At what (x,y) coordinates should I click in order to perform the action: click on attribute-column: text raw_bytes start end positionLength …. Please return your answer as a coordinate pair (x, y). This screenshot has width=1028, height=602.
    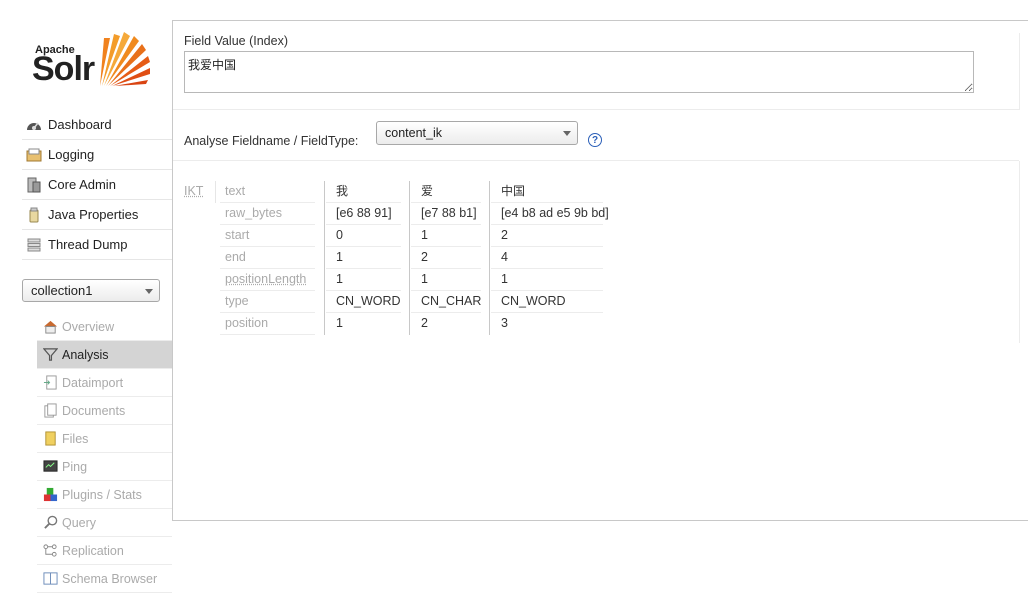
    Looking at the image, I should click on (267, 258).